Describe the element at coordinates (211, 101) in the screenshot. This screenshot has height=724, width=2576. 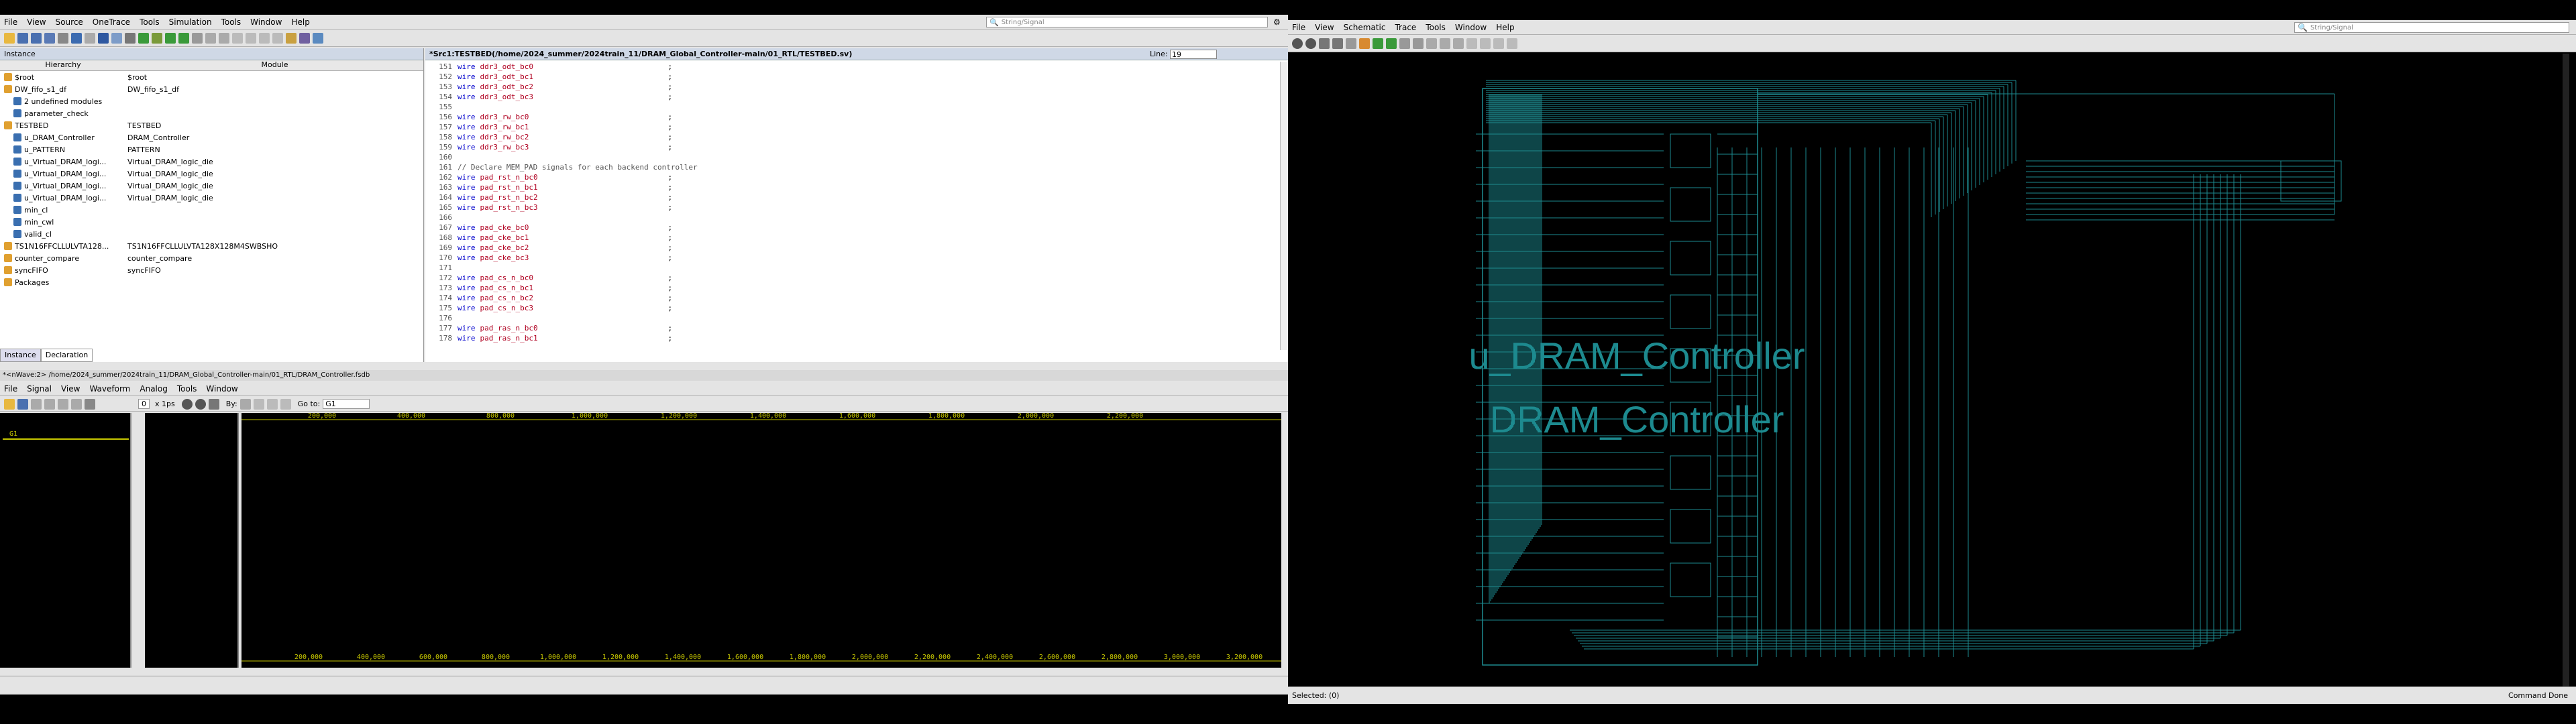
I see `tree-row: 2 undefined modules` at that location.